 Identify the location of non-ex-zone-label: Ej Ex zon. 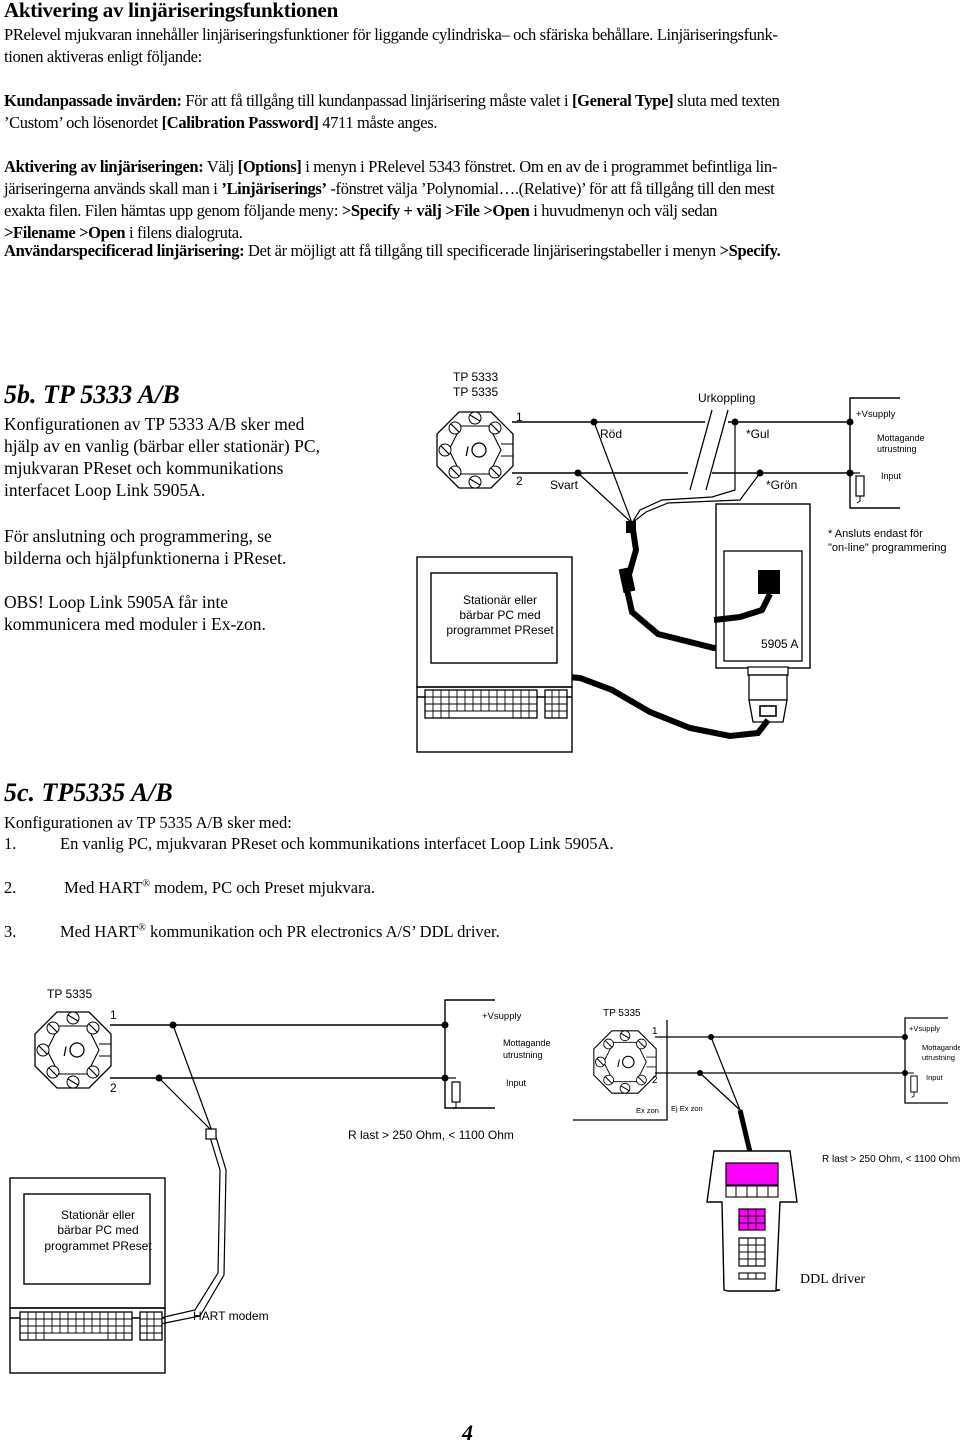
(687, 1108).